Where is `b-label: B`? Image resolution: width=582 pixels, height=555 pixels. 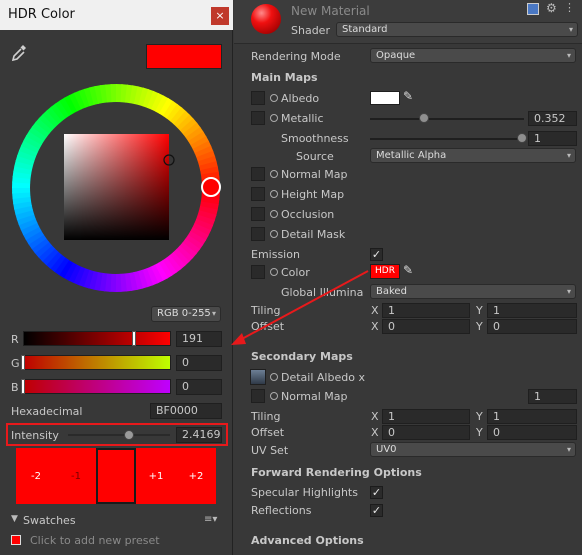 b-label: B is located at coordinates (15, 387).